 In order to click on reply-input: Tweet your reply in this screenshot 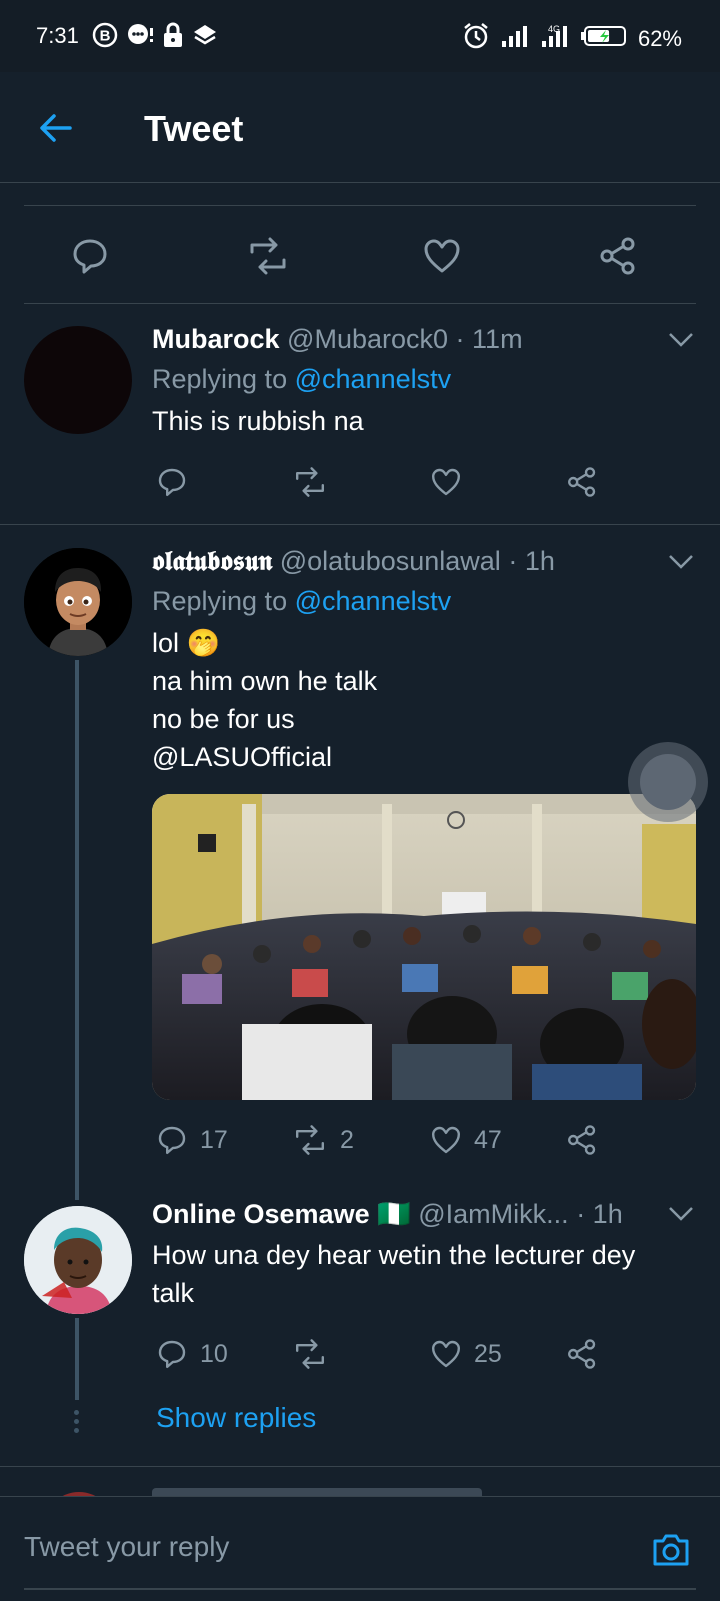, I will do `click(126, 1547)`.